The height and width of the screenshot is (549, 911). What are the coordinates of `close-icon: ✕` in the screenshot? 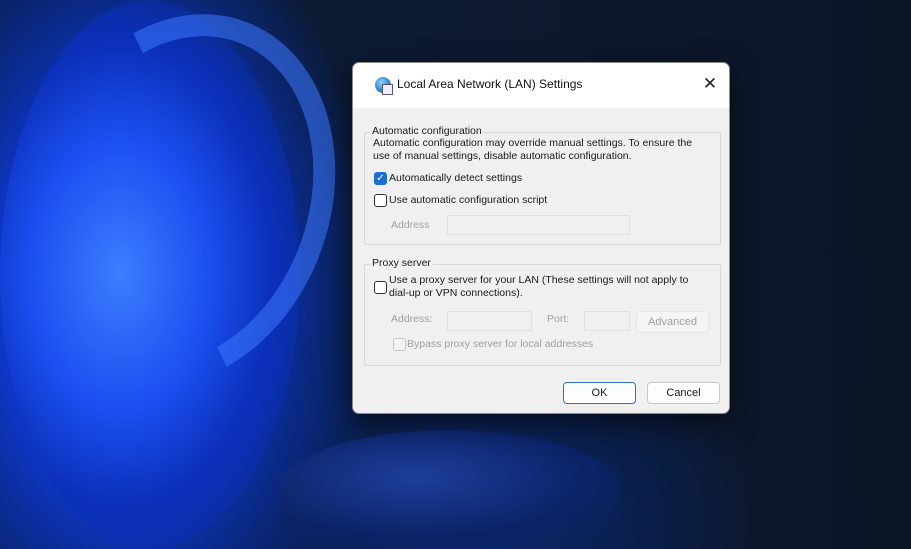 It's located at (710, 84).